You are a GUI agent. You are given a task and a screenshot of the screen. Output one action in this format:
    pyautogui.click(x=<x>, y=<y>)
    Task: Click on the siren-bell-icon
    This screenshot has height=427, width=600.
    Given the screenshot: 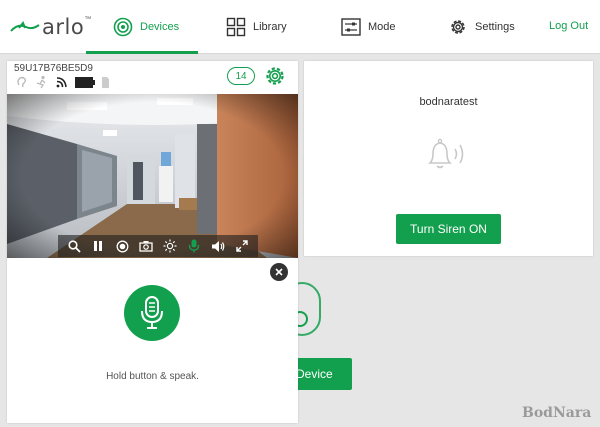 What is the action you would take?
    pyautogui.click(x=447, y=157)
    